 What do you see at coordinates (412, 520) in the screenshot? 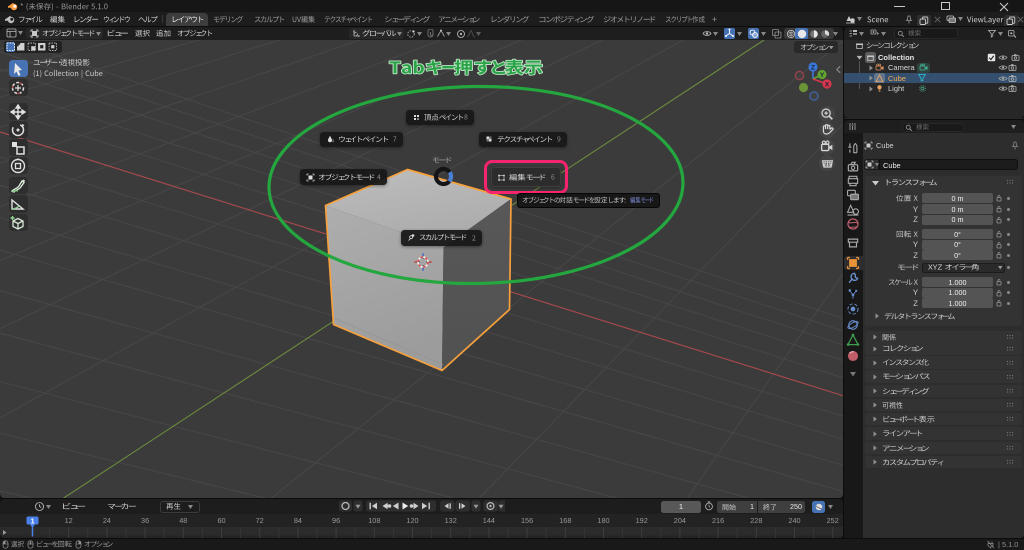
I see `svg-text: 120` at bounding box center [412, 520].